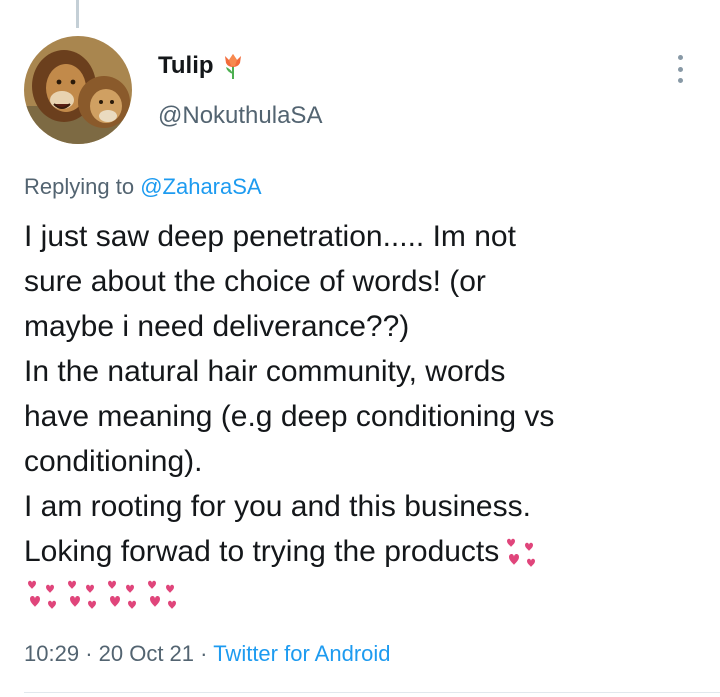  I want to click on tweet-line-last: Loking forwad to trying the products, so click(364, 551).